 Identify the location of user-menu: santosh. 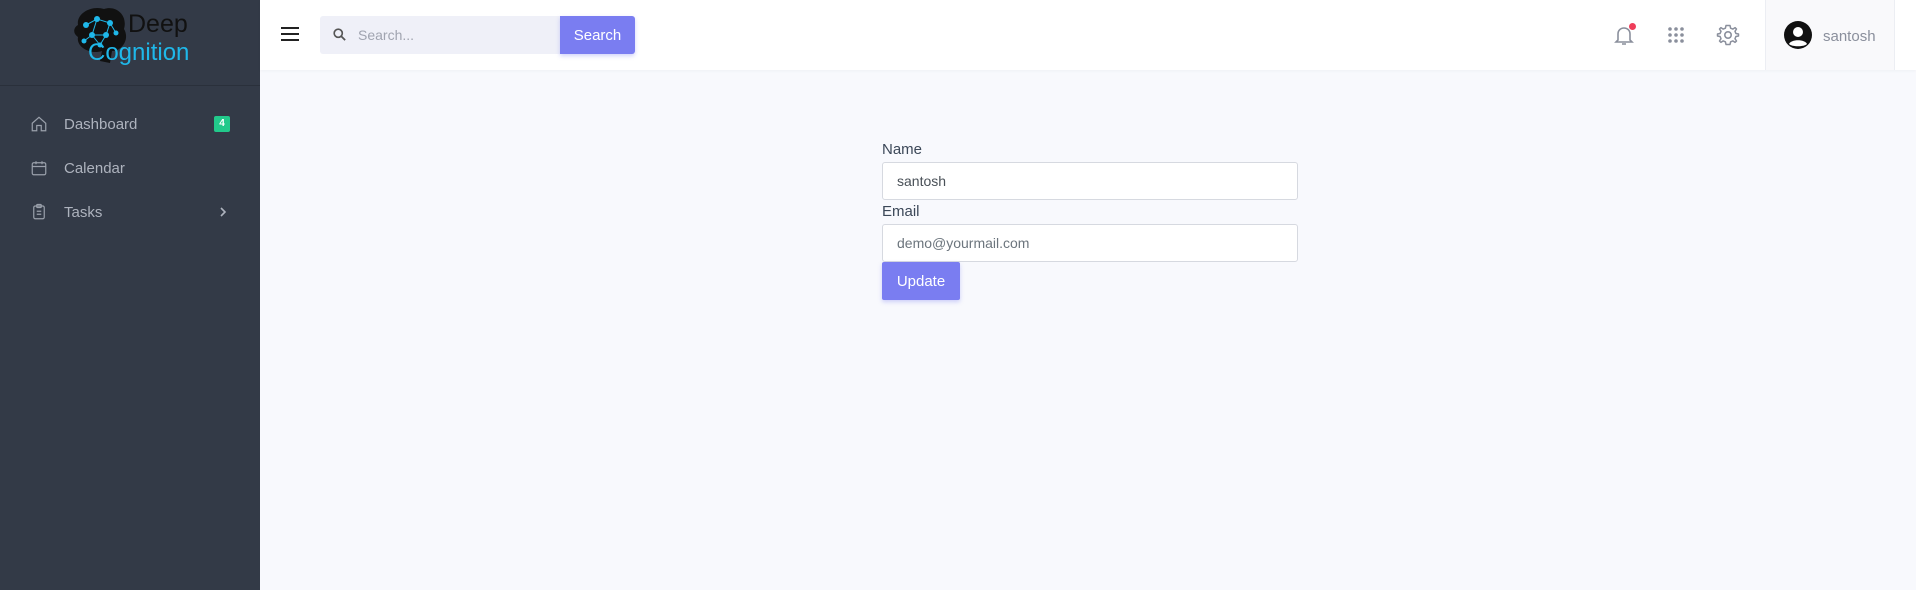
(1830, 35).